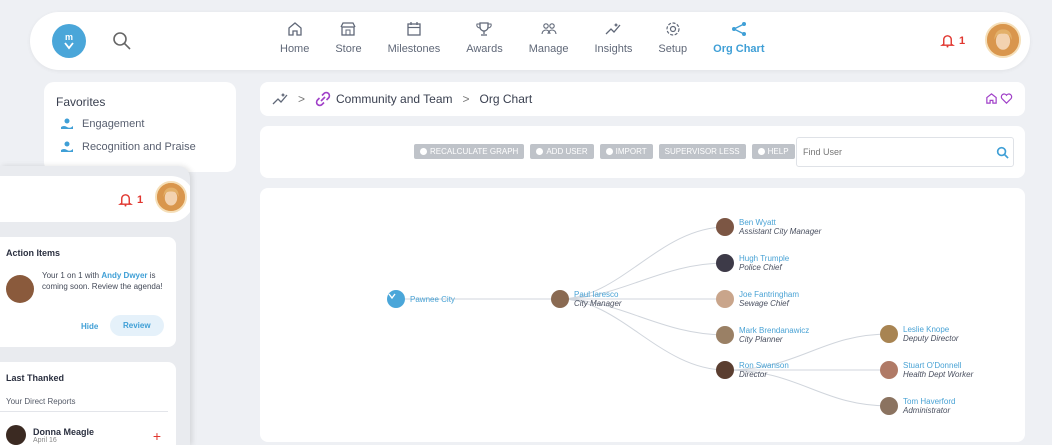 This screenshot has width=1052, height=445. What do you see at coordinates (95, 199) in the screenshot?
I see `side-panel-header: 1` at bounding box center [95, 199].